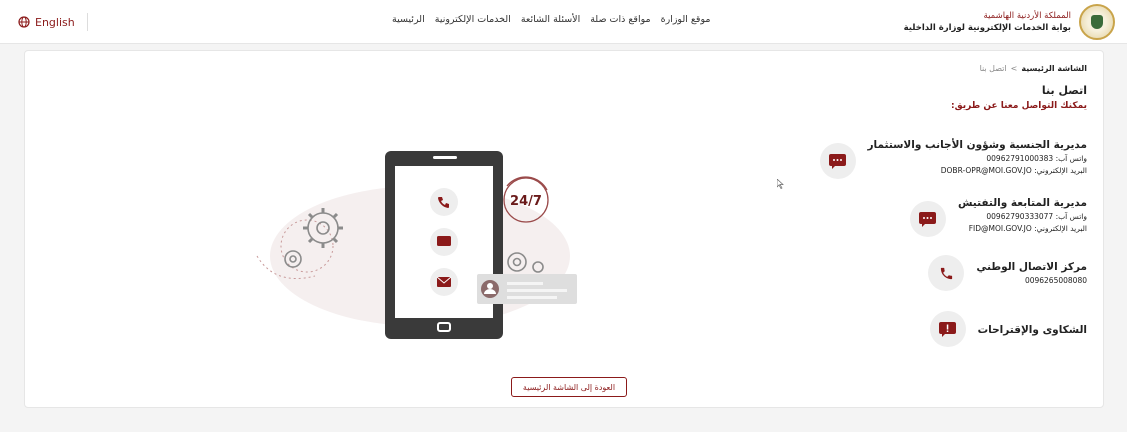 This screenshot has height=432, width=1127. I want to click on contact-item-call-center: مركز الاتصال الوطني 0096265008080, so click(1007, 273).